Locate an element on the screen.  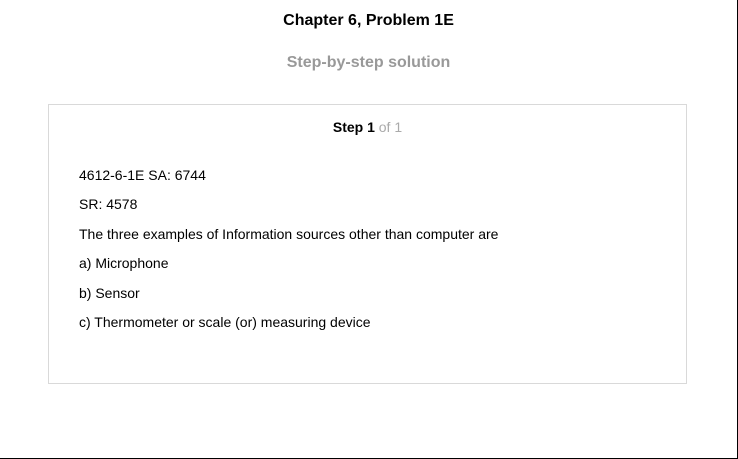
step-label: Step 1 is located at coordinates (353, 127).